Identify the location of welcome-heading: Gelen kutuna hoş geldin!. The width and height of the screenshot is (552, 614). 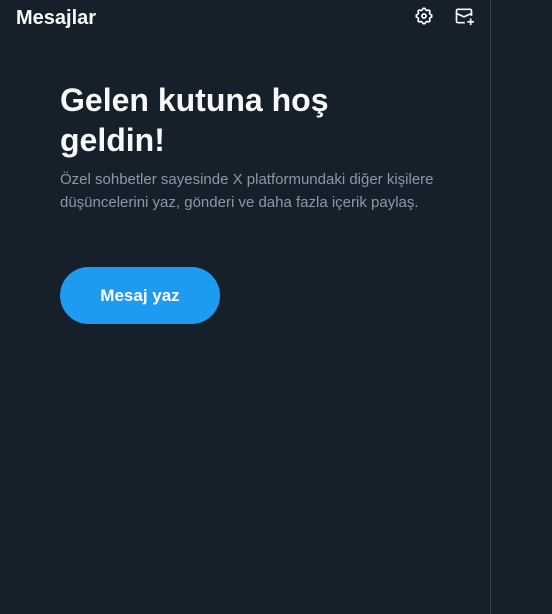
(194, 120).